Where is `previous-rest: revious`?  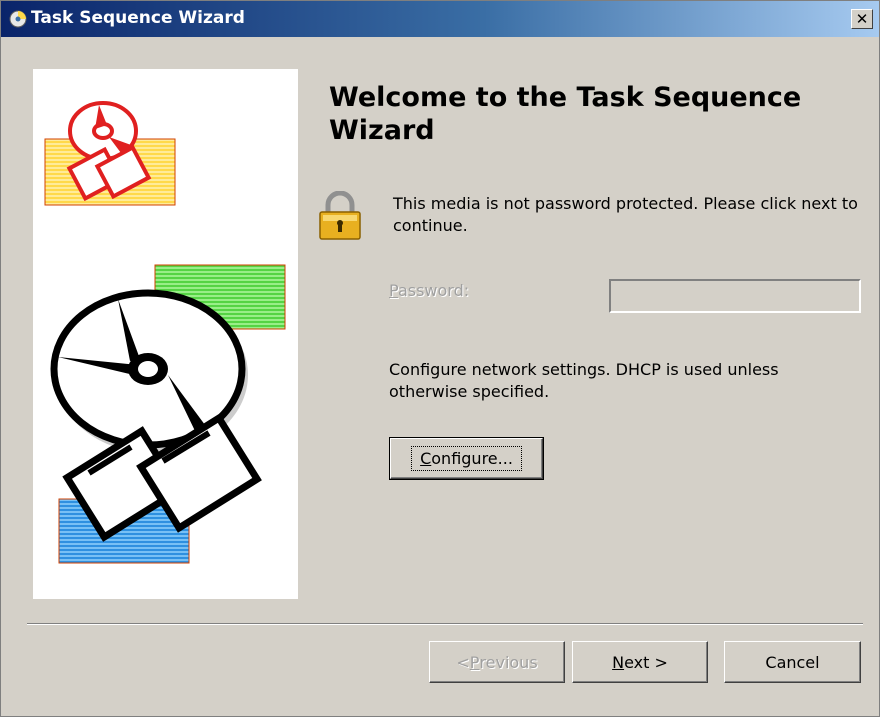
previous-rest: revious is located at coordinates (508, 662).